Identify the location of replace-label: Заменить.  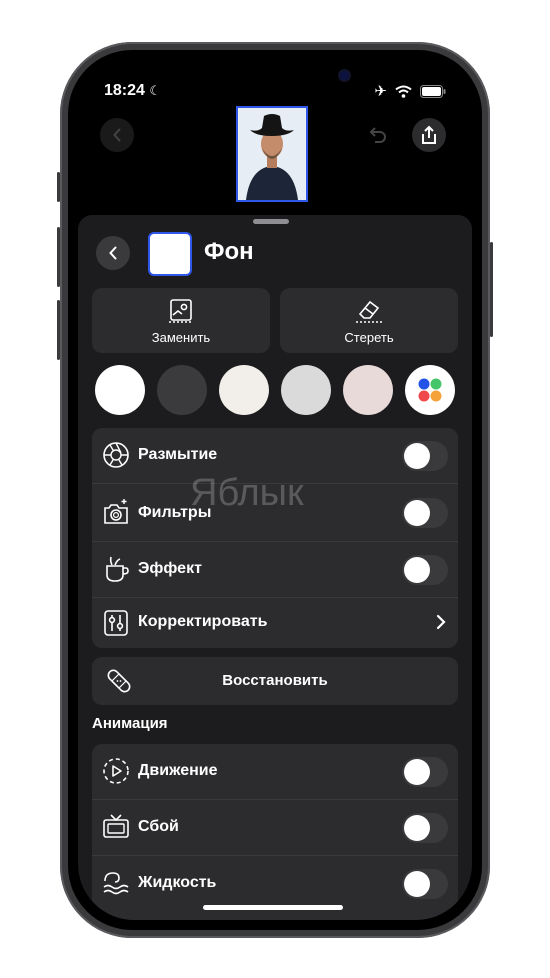
(181, 337).